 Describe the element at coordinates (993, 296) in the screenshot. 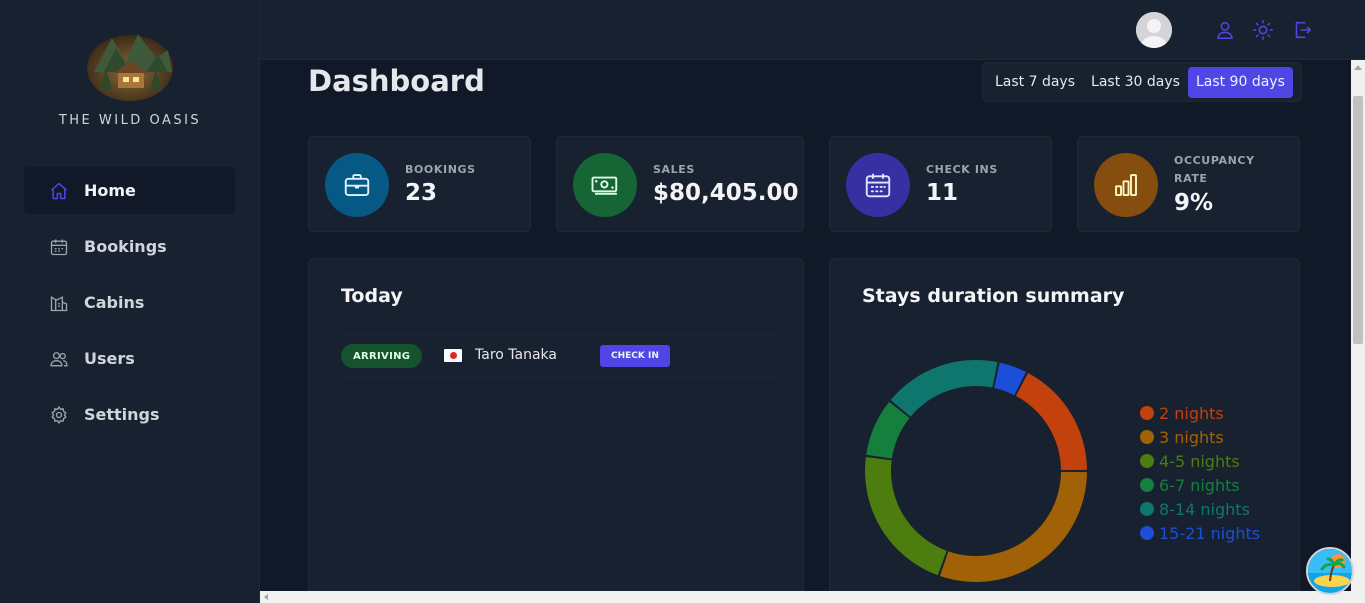

I see `stays-title: Stays duration summary` at that location.